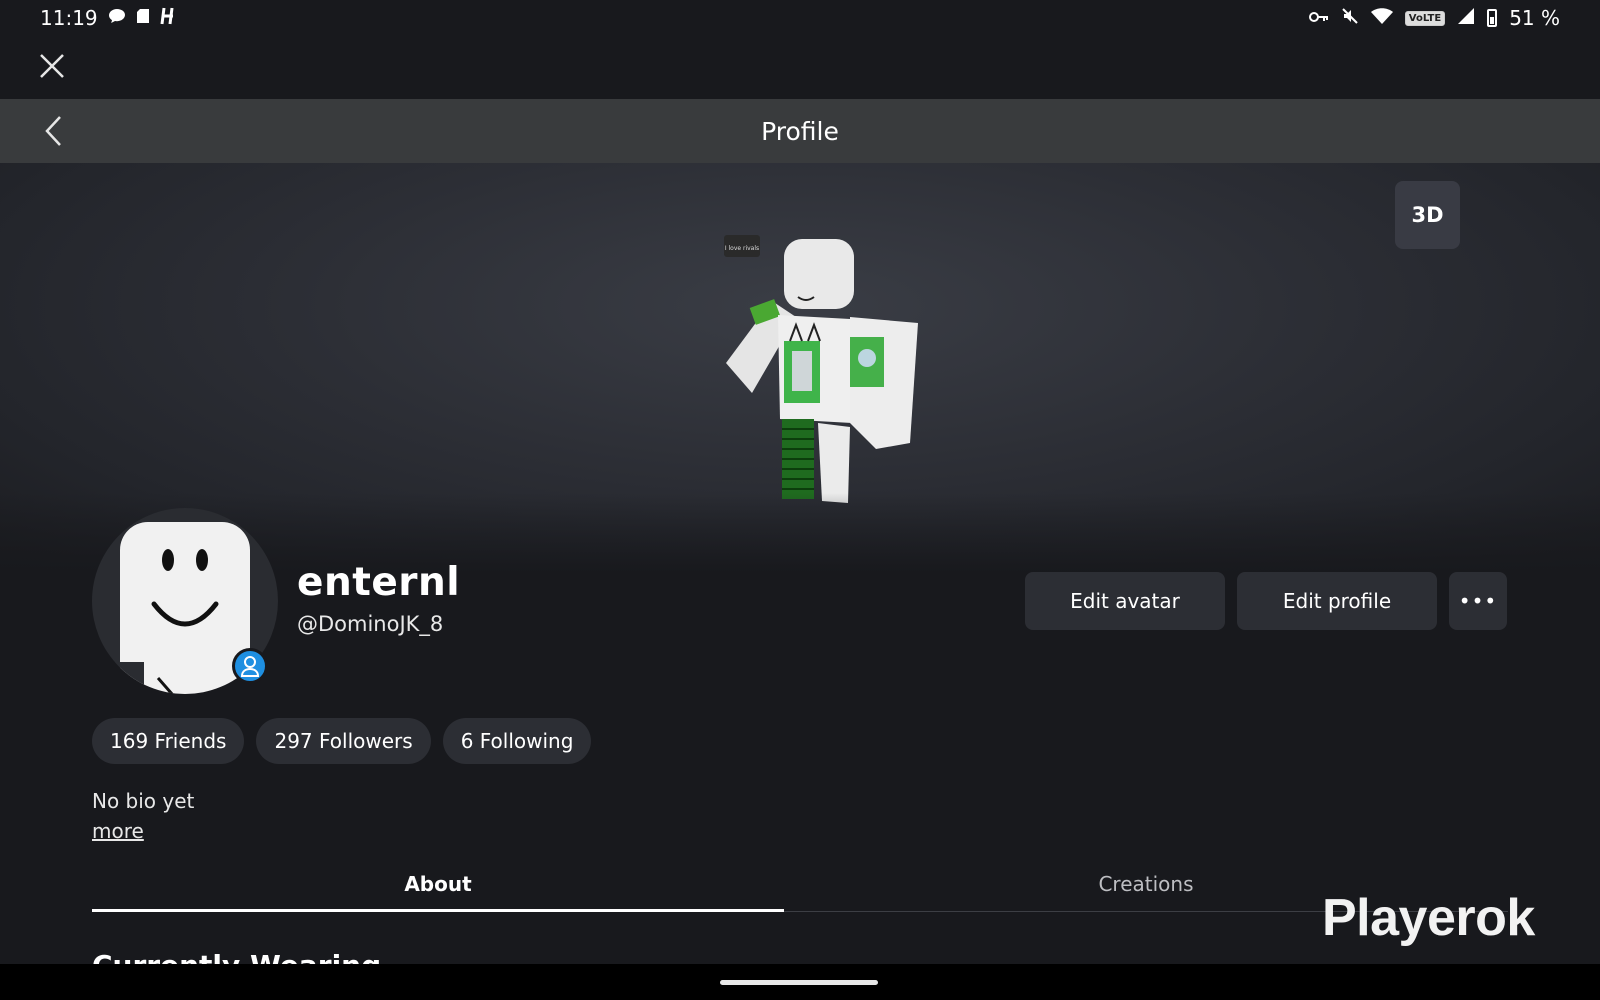  I want to click on avatar-3d-figure: I love rivals, so click(815, 373).